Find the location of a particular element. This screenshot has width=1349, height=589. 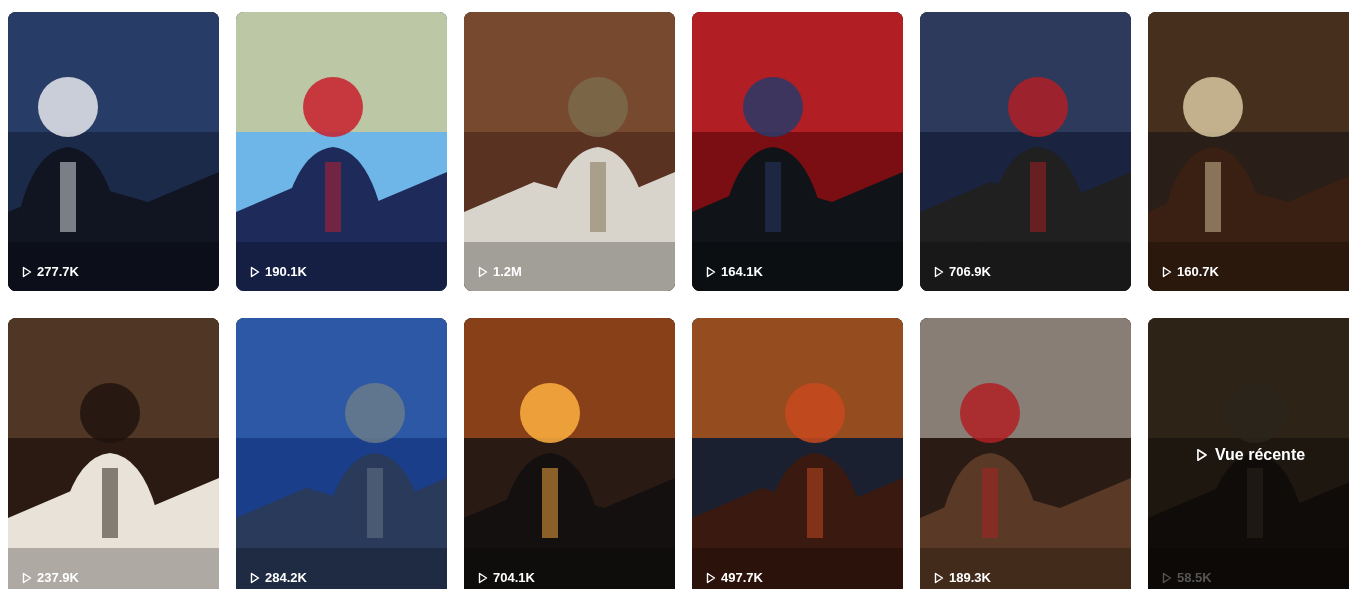

video-card: Vue récente 58.5K is located at coordinates (1248, 453).